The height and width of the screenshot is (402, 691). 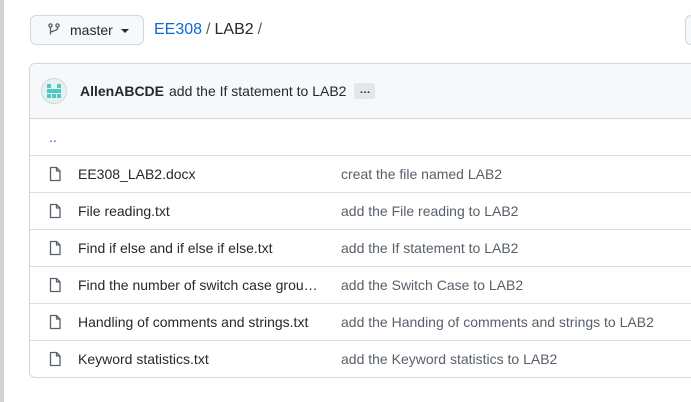 I want to click on file-commit-message-link: add the If statement to LAB2, so click(x=429, y=248).